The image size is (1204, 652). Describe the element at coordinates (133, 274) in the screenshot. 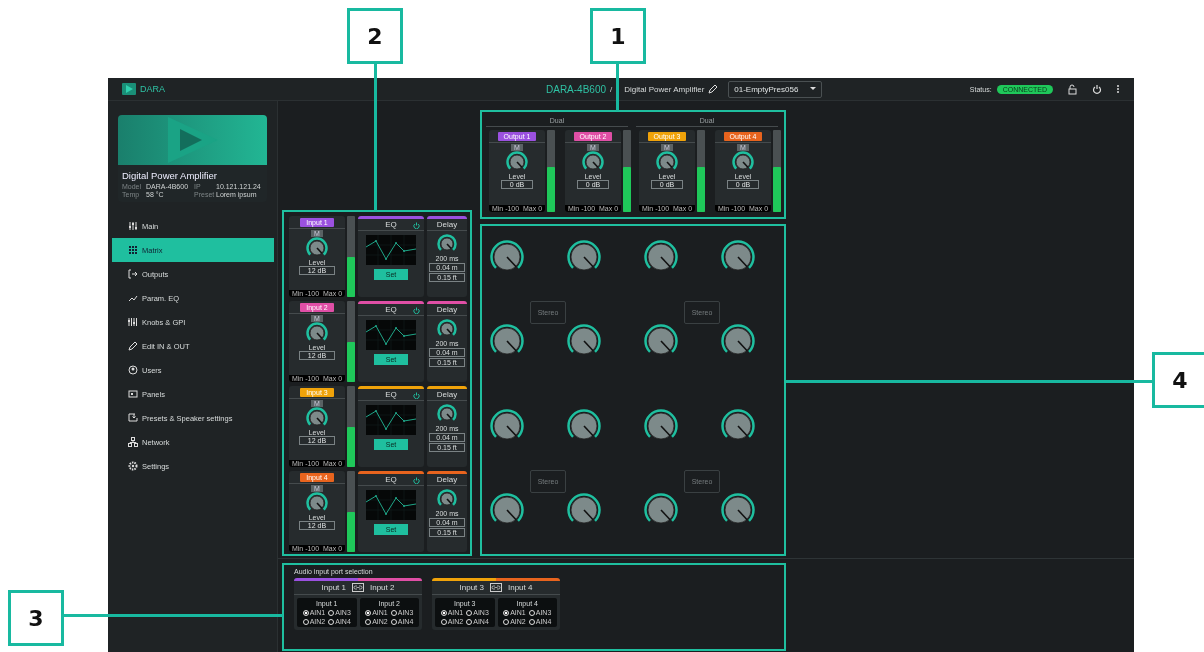

I see `exit-arrow-icon` at that location.